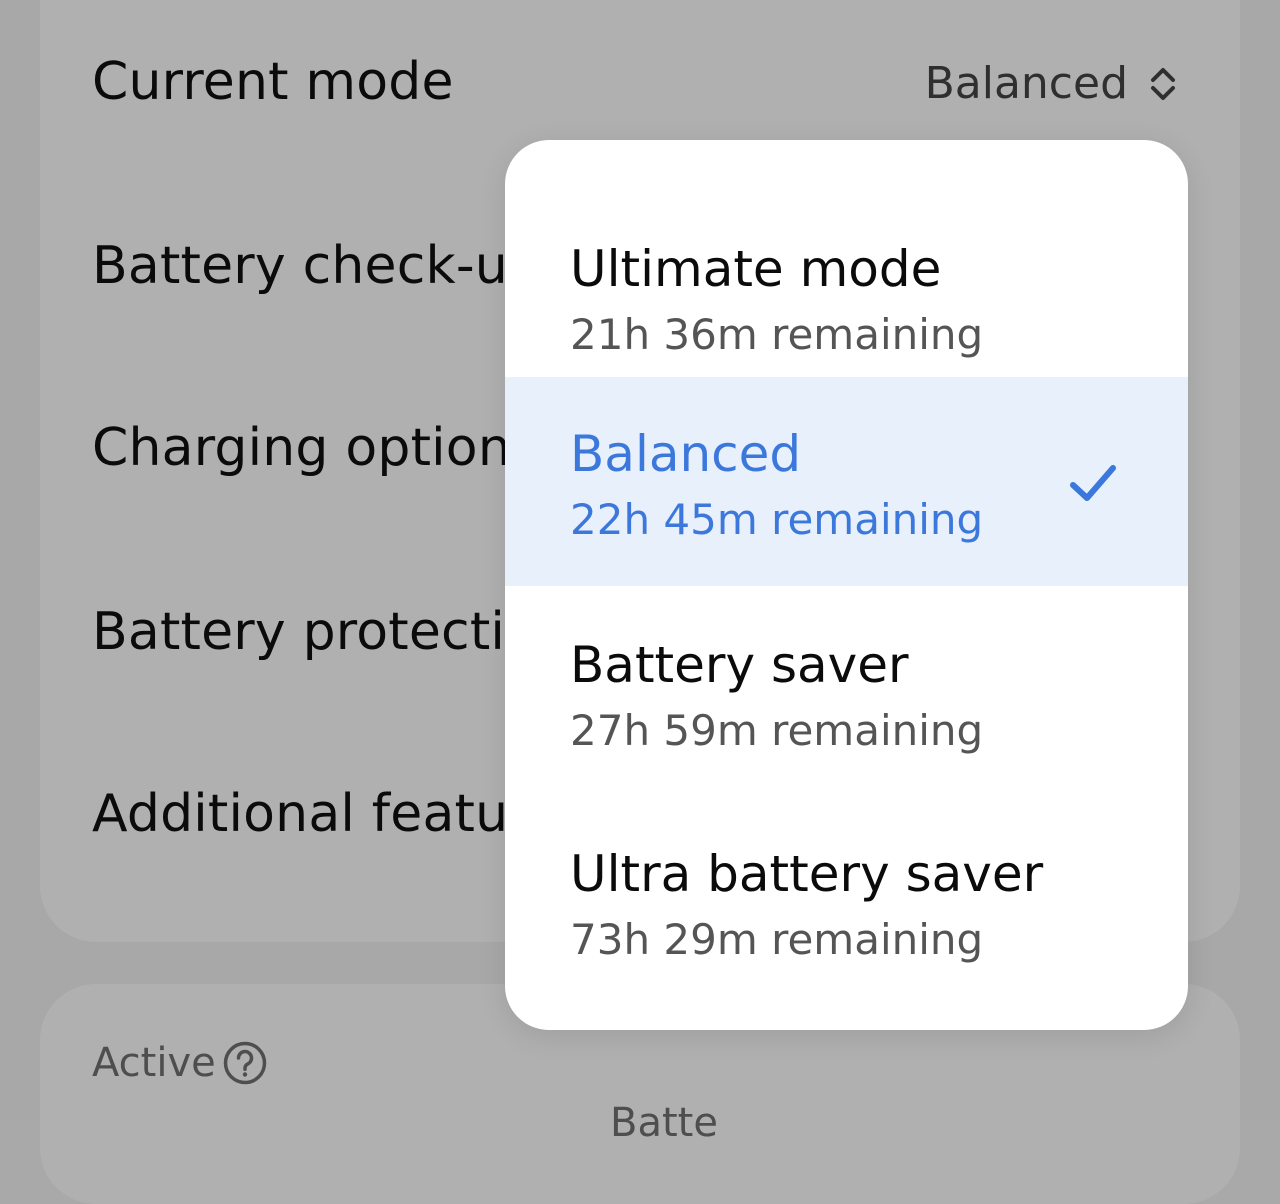 Image resolution: width=1280 pixels, height=1204 pixels. I want to click on battery-checkup-row: Battery check-u, so click(300, 266).